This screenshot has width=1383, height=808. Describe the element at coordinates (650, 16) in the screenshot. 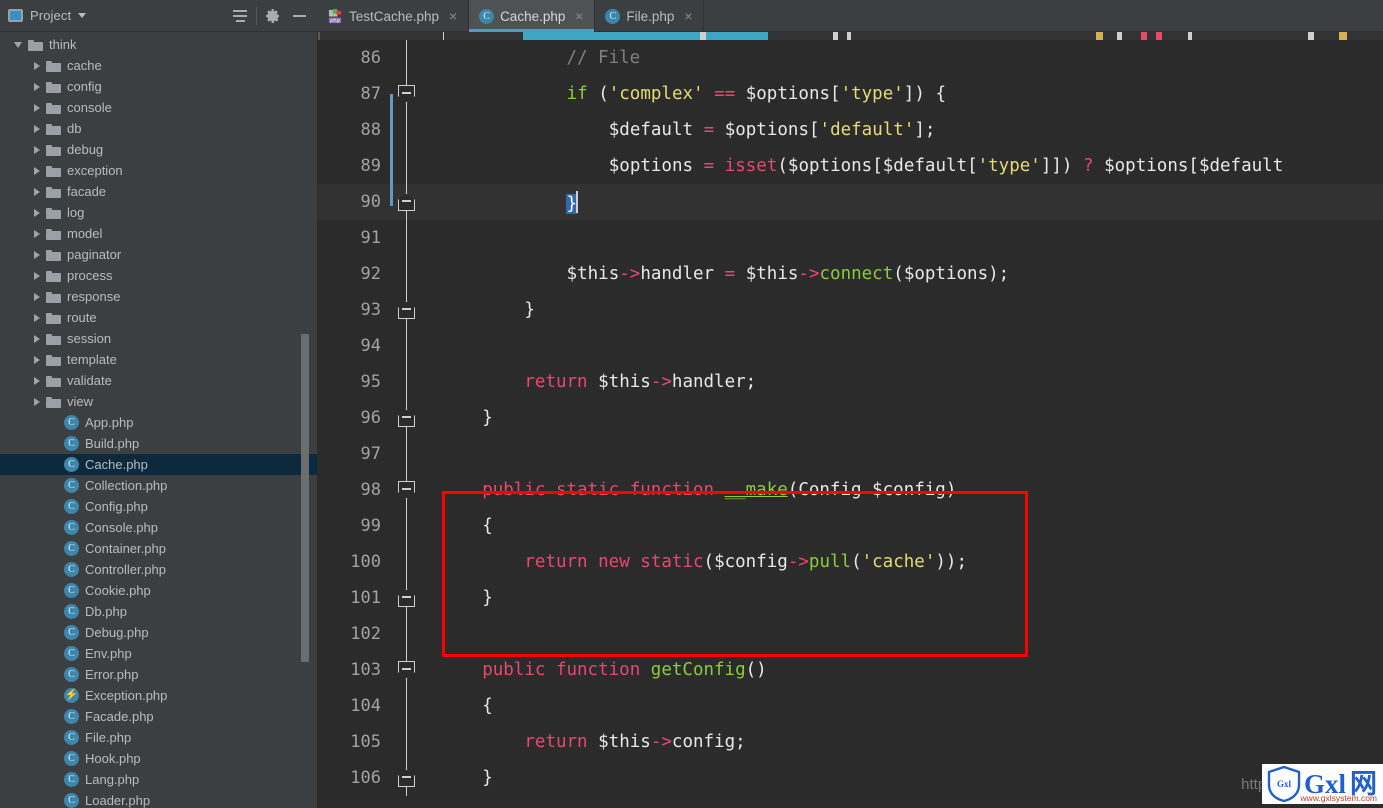

I see `tab-file-php: C File.php ×` at that location.